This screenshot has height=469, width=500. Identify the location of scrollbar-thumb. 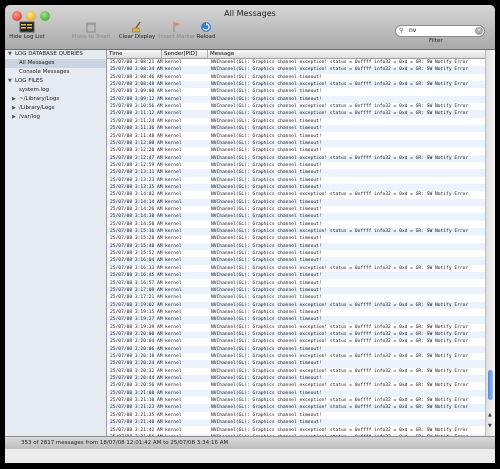
(490, 385).